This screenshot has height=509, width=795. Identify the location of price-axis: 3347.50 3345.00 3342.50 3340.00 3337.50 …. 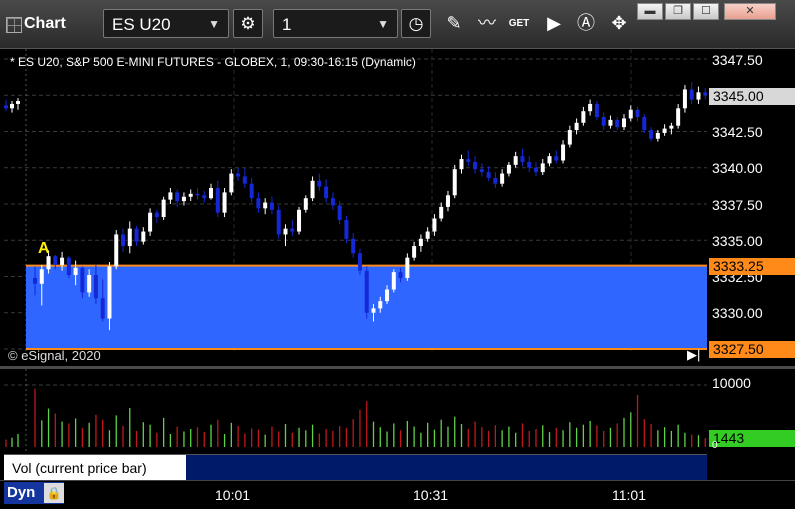
(751, 203).